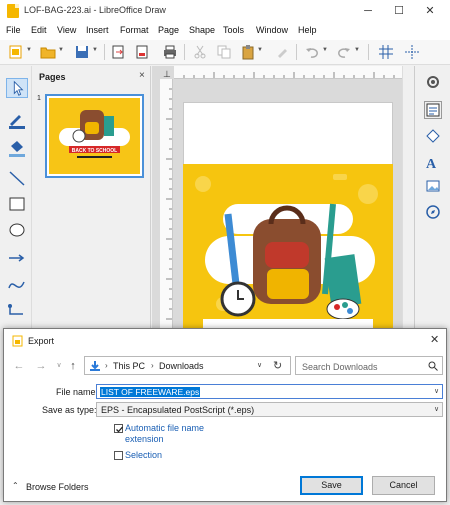 This screenshot has width=450, height=505. I want to click on browse-folders-toggle: Browse Folders, so click(57, 487).